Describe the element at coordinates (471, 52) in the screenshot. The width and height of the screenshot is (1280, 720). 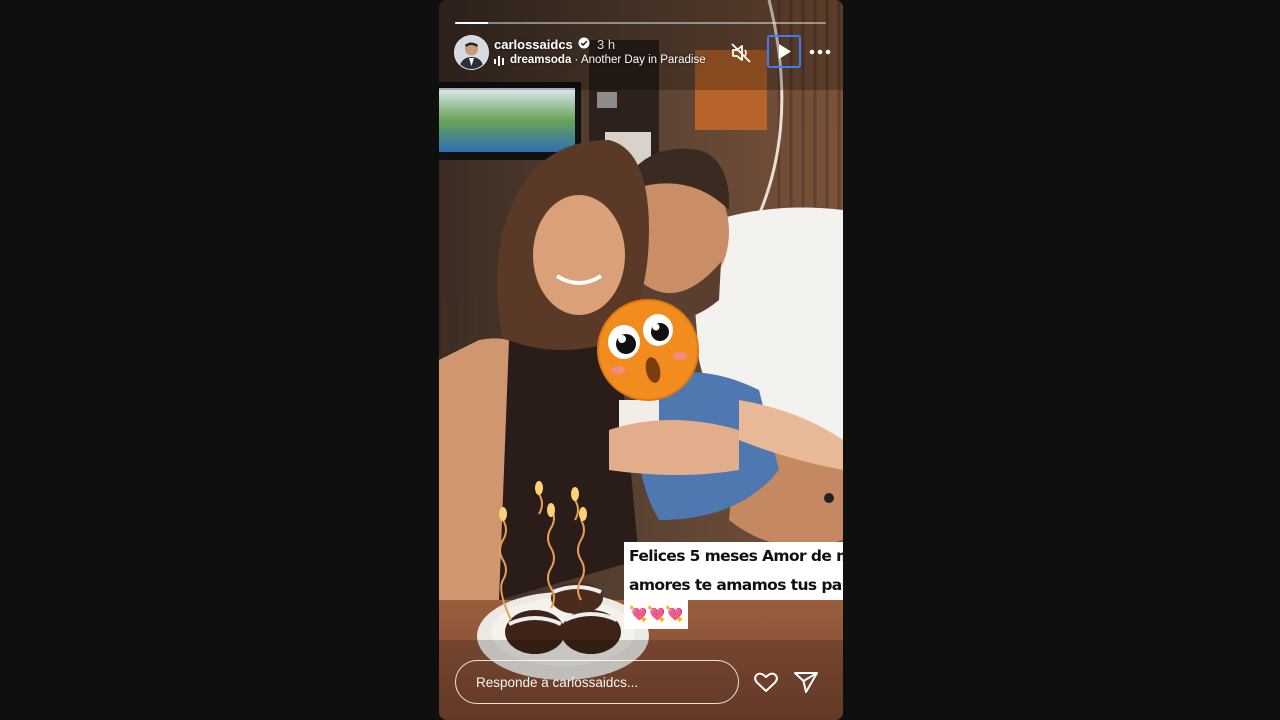
I see `avatar` at that location.